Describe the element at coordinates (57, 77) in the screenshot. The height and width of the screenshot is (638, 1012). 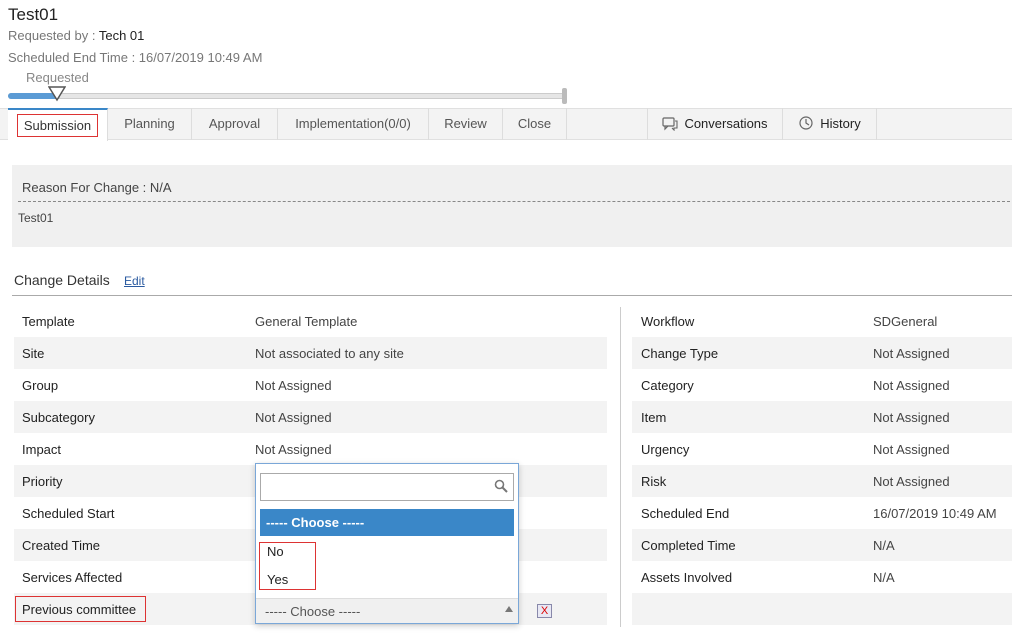
I see `stage-label: Requested` at that location.